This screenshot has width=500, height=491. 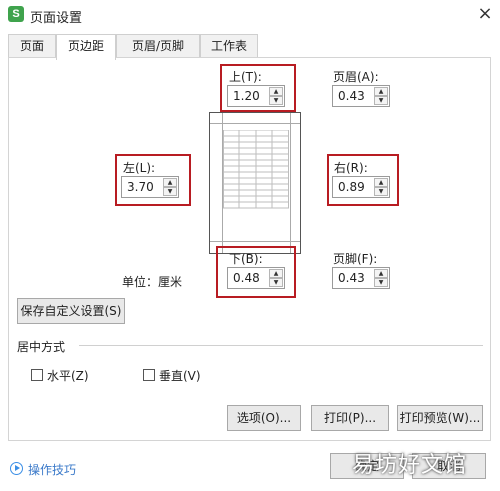 I want to click on preview-right-line, so click(x=290, y=183).